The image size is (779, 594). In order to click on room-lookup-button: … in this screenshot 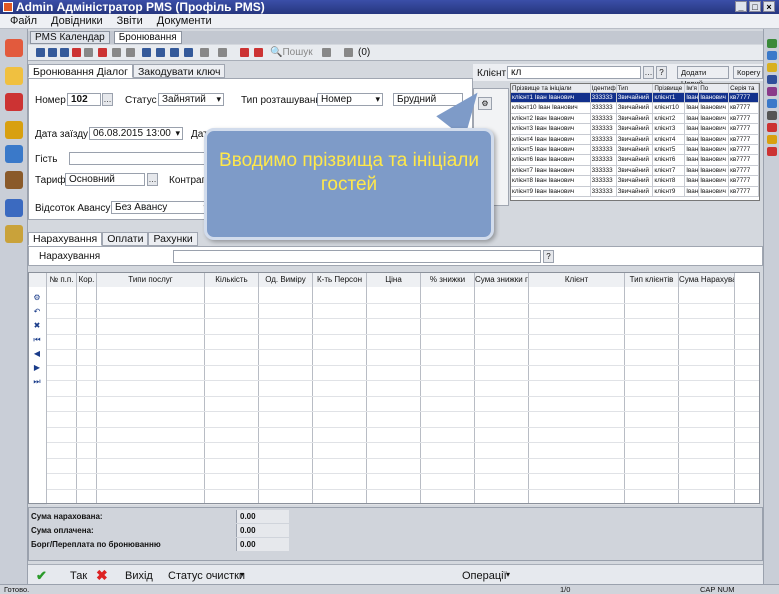, I will do `click(107, 99)`.